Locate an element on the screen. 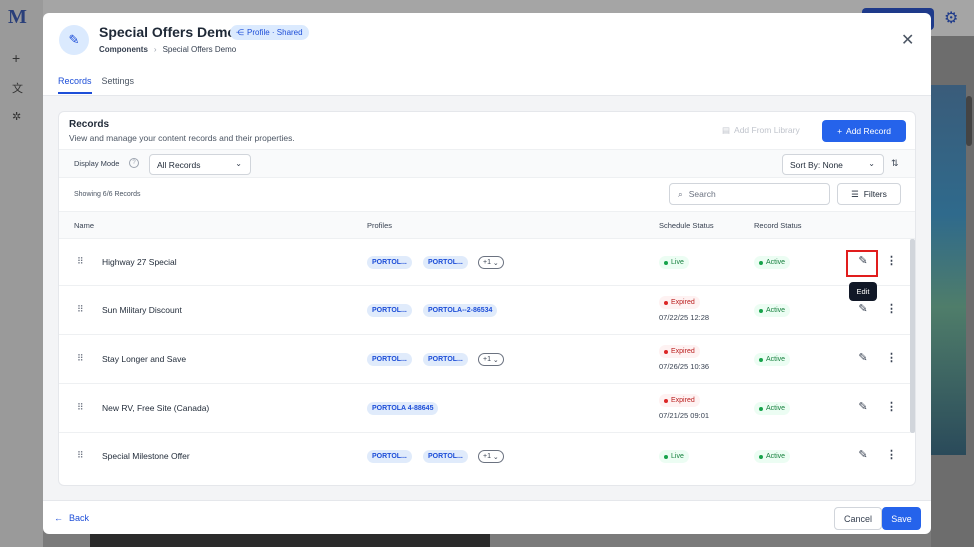 This screenshot has height=547, width=974. back-button: ← Back is located at coordinates (71, 518).